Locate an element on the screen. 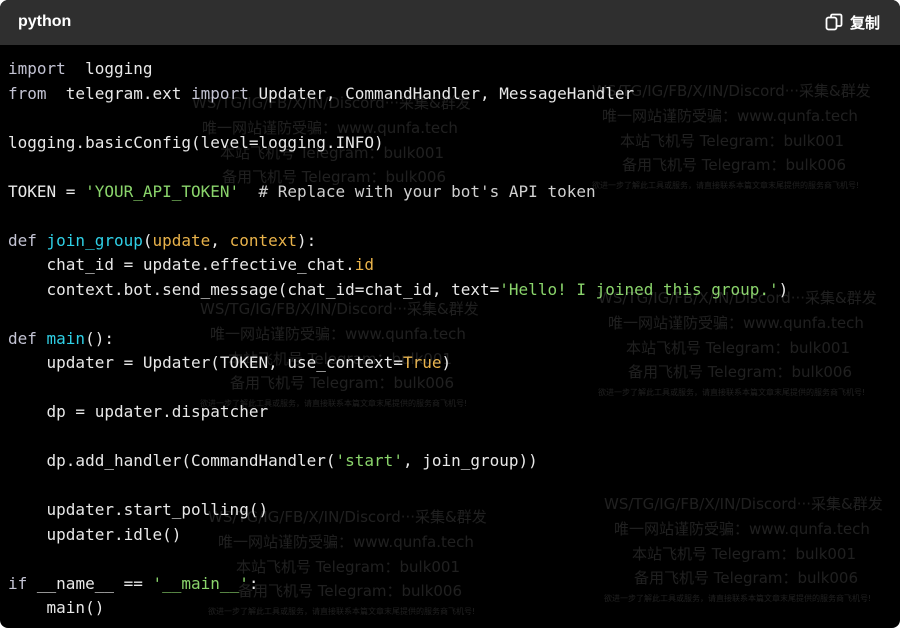  code-line: updater.start_polling() is located at coordinates (138, 509).